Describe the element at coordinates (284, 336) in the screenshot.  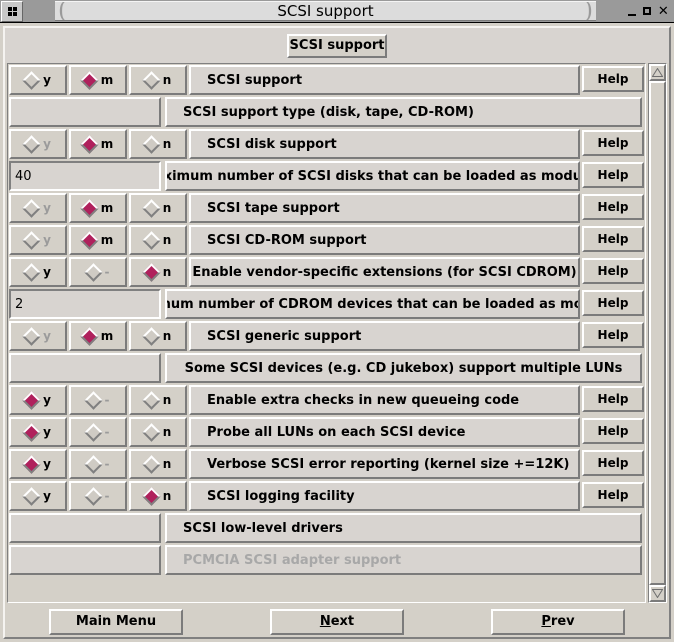
I see `option-label: SCSI generic support` at that location.